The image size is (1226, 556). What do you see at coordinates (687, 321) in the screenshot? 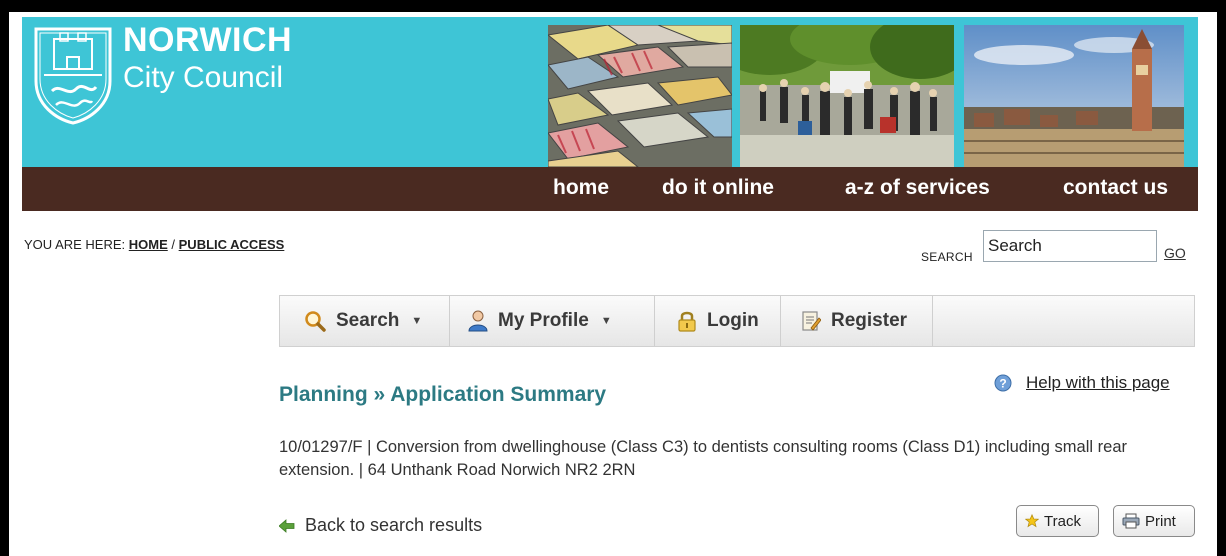
I see `padlock-icon` at bounding box center [687, 321].